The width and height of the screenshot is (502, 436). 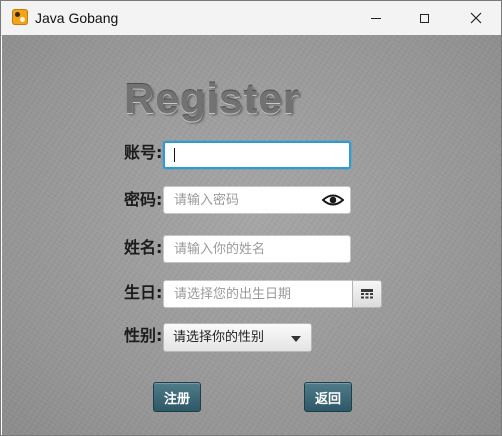 What do you see at coordinates (143, 152) in the screenshot?
I see `account-label: 账号:` at bounding box center [143, 152].